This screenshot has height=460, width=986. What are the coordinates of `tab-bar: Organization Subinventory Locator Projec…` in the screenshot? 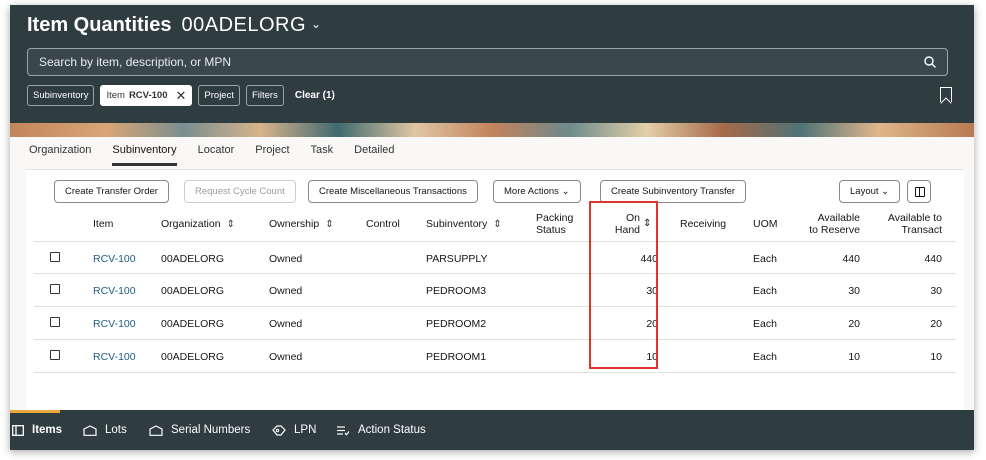 It's located at (222, 155).